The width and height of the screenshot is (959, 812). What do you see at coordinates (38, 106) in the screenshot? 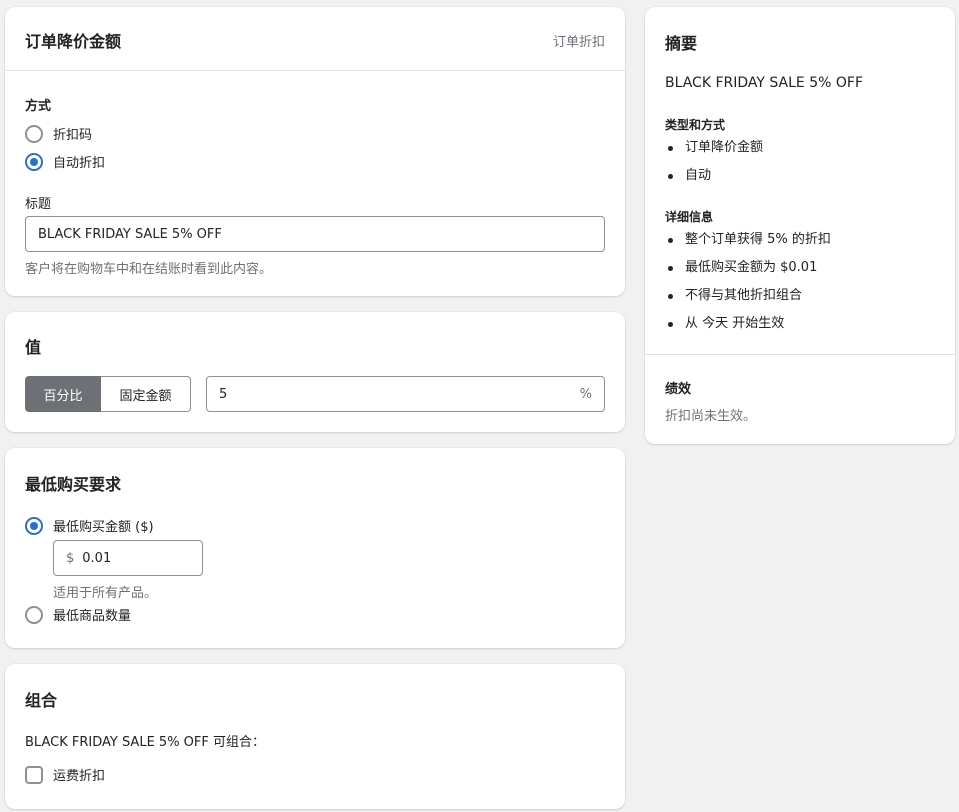
I see `method-label: 方式` at bounding box center [38, 106].